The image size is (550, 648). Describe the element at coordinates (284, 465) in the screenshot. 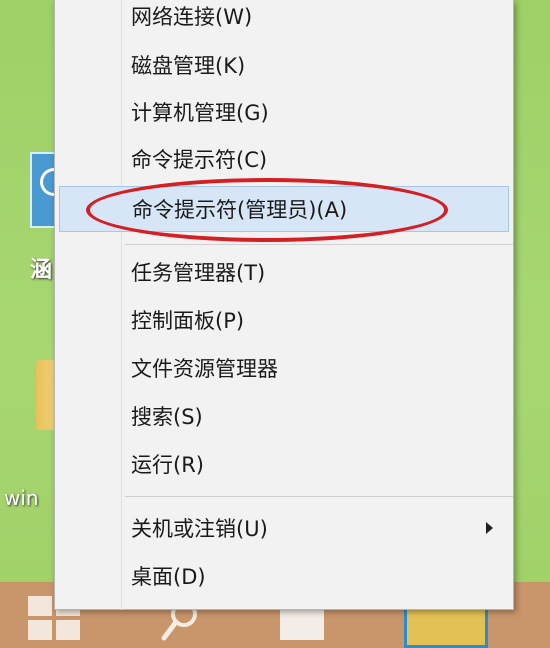

I see `menu-item-run: 运行(R)` at that location.